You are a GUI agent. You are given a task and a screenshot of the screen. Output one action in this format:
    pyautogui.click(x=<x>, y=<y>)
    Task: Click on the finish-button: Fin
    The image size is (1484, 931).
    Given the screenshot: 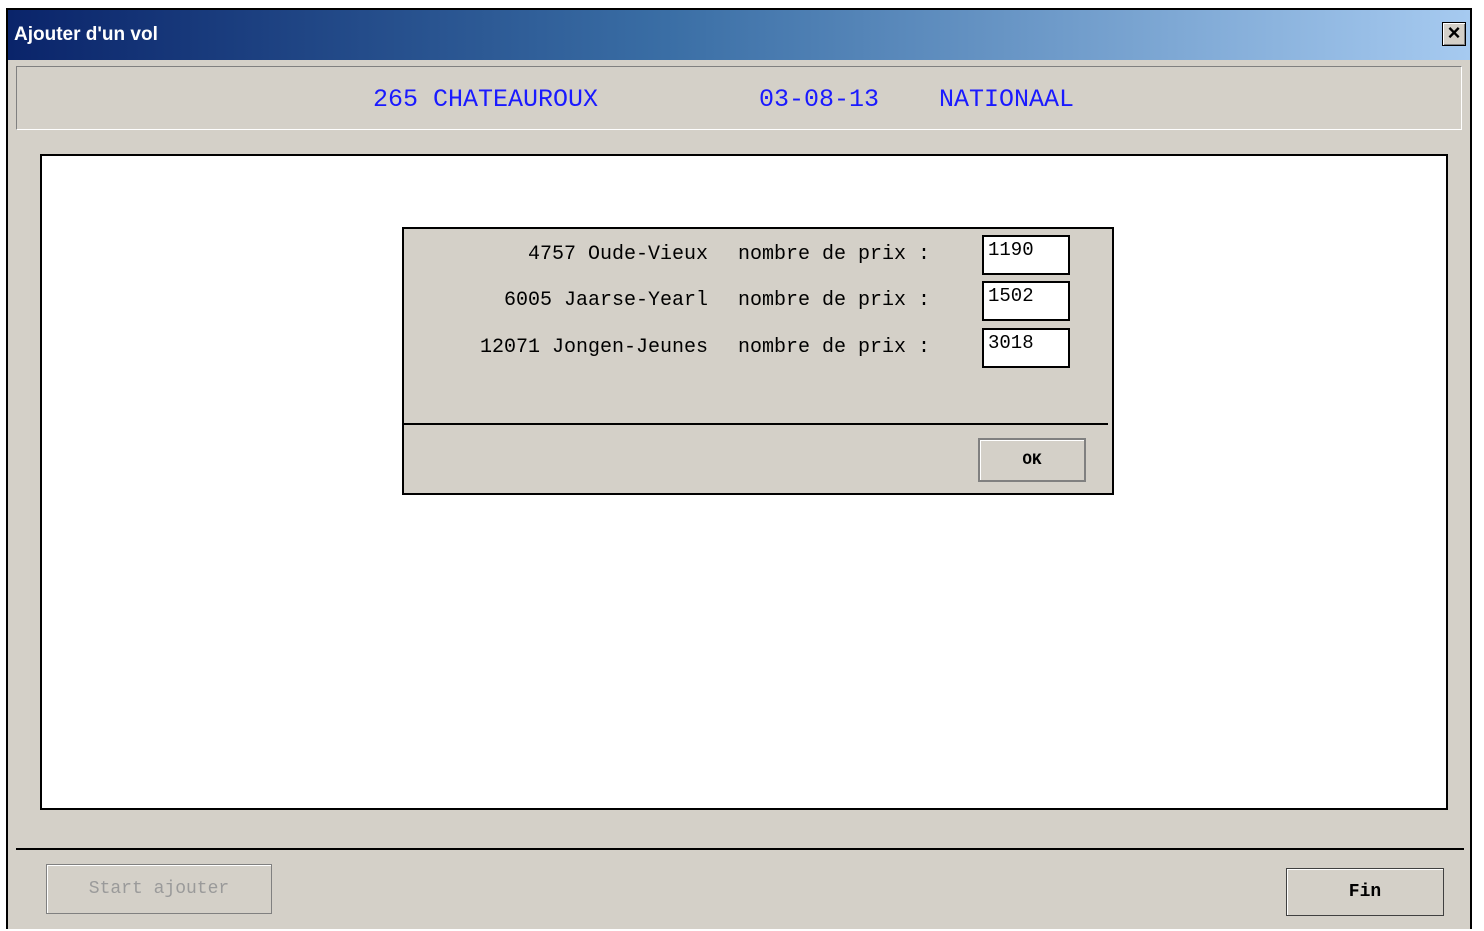 What is the action you would take?
    pyautogui.click(x=1365, y=892)
    